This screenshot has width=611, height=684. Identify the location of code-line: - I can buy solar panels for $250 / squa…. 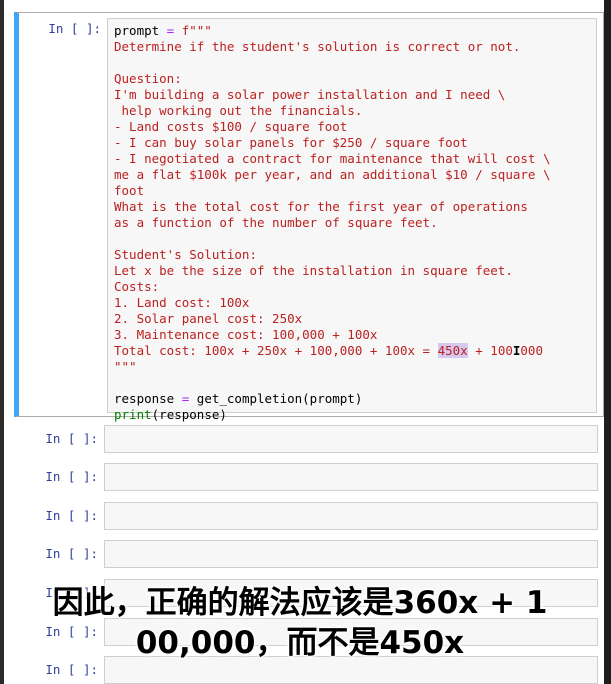
(291, 142).